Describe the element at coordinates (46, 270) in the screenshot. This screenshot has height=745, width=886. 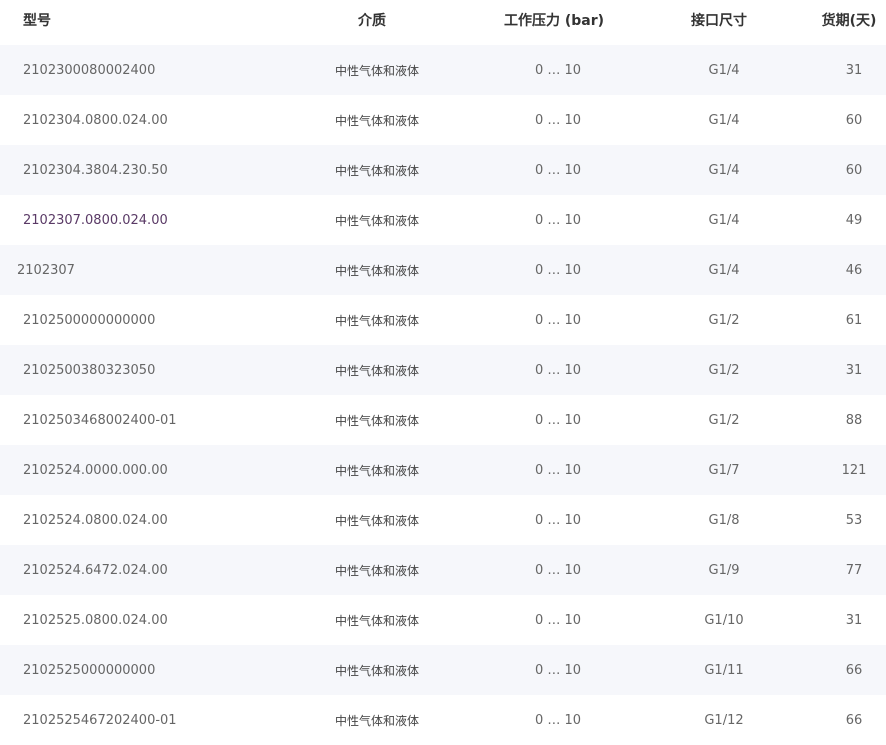
I see `cell-model: 2102307` at that location.